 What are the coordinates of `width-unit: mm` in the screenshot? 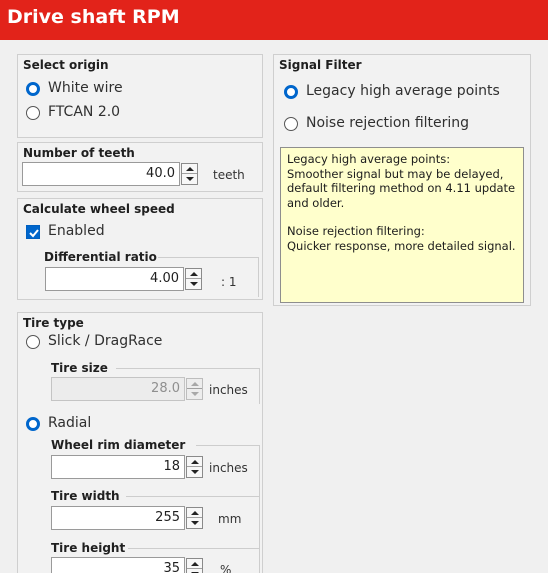 It's located at (230, 519).